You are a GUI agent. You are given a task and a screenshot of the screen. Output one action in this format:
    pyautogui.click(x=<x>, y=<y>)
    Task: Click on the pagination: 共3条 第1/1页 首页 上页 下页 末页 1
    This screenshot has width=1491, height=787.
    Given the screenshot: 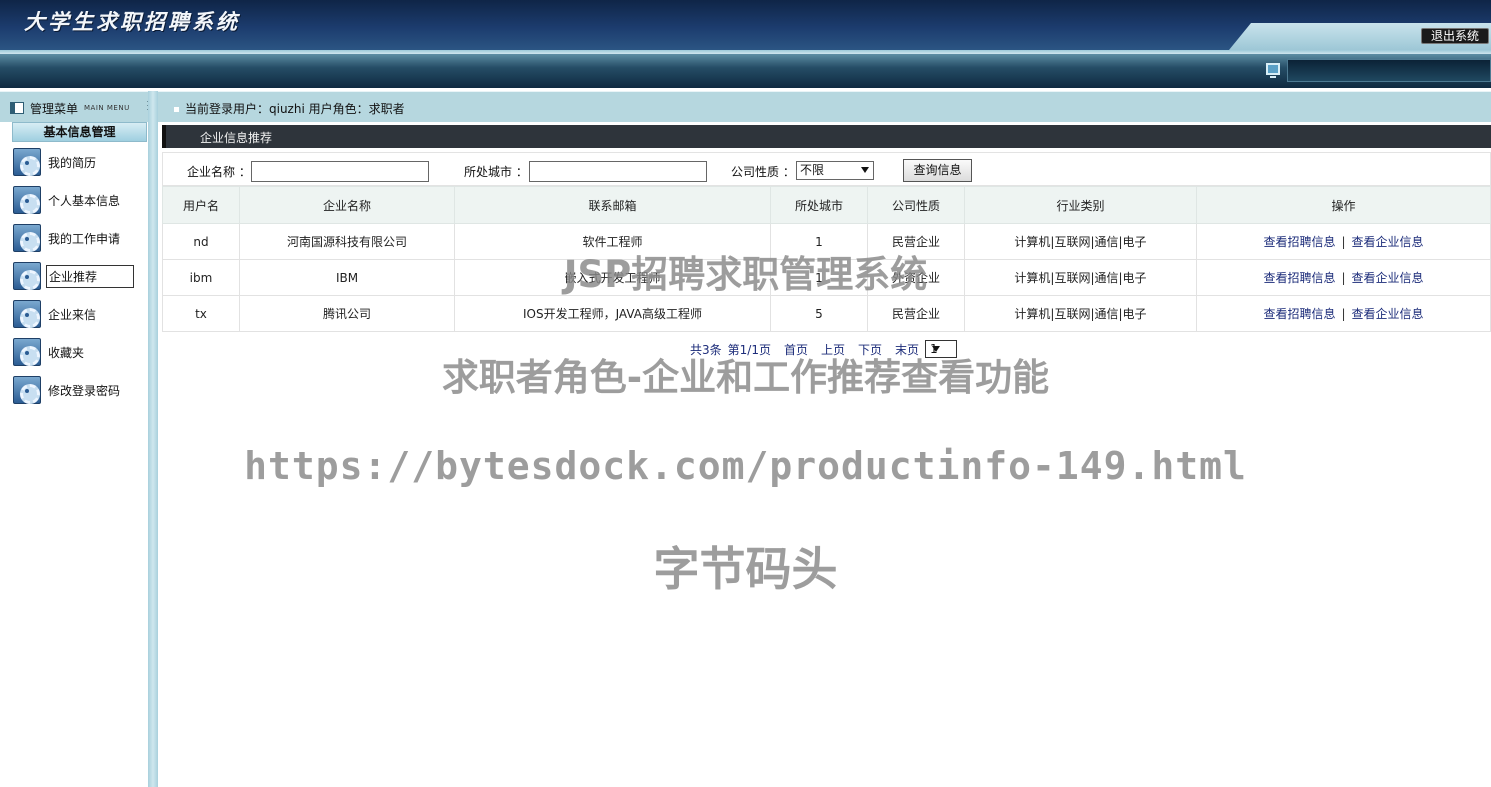 What is the action you would take?
    pyautogui.click(x=824, y=349)
    